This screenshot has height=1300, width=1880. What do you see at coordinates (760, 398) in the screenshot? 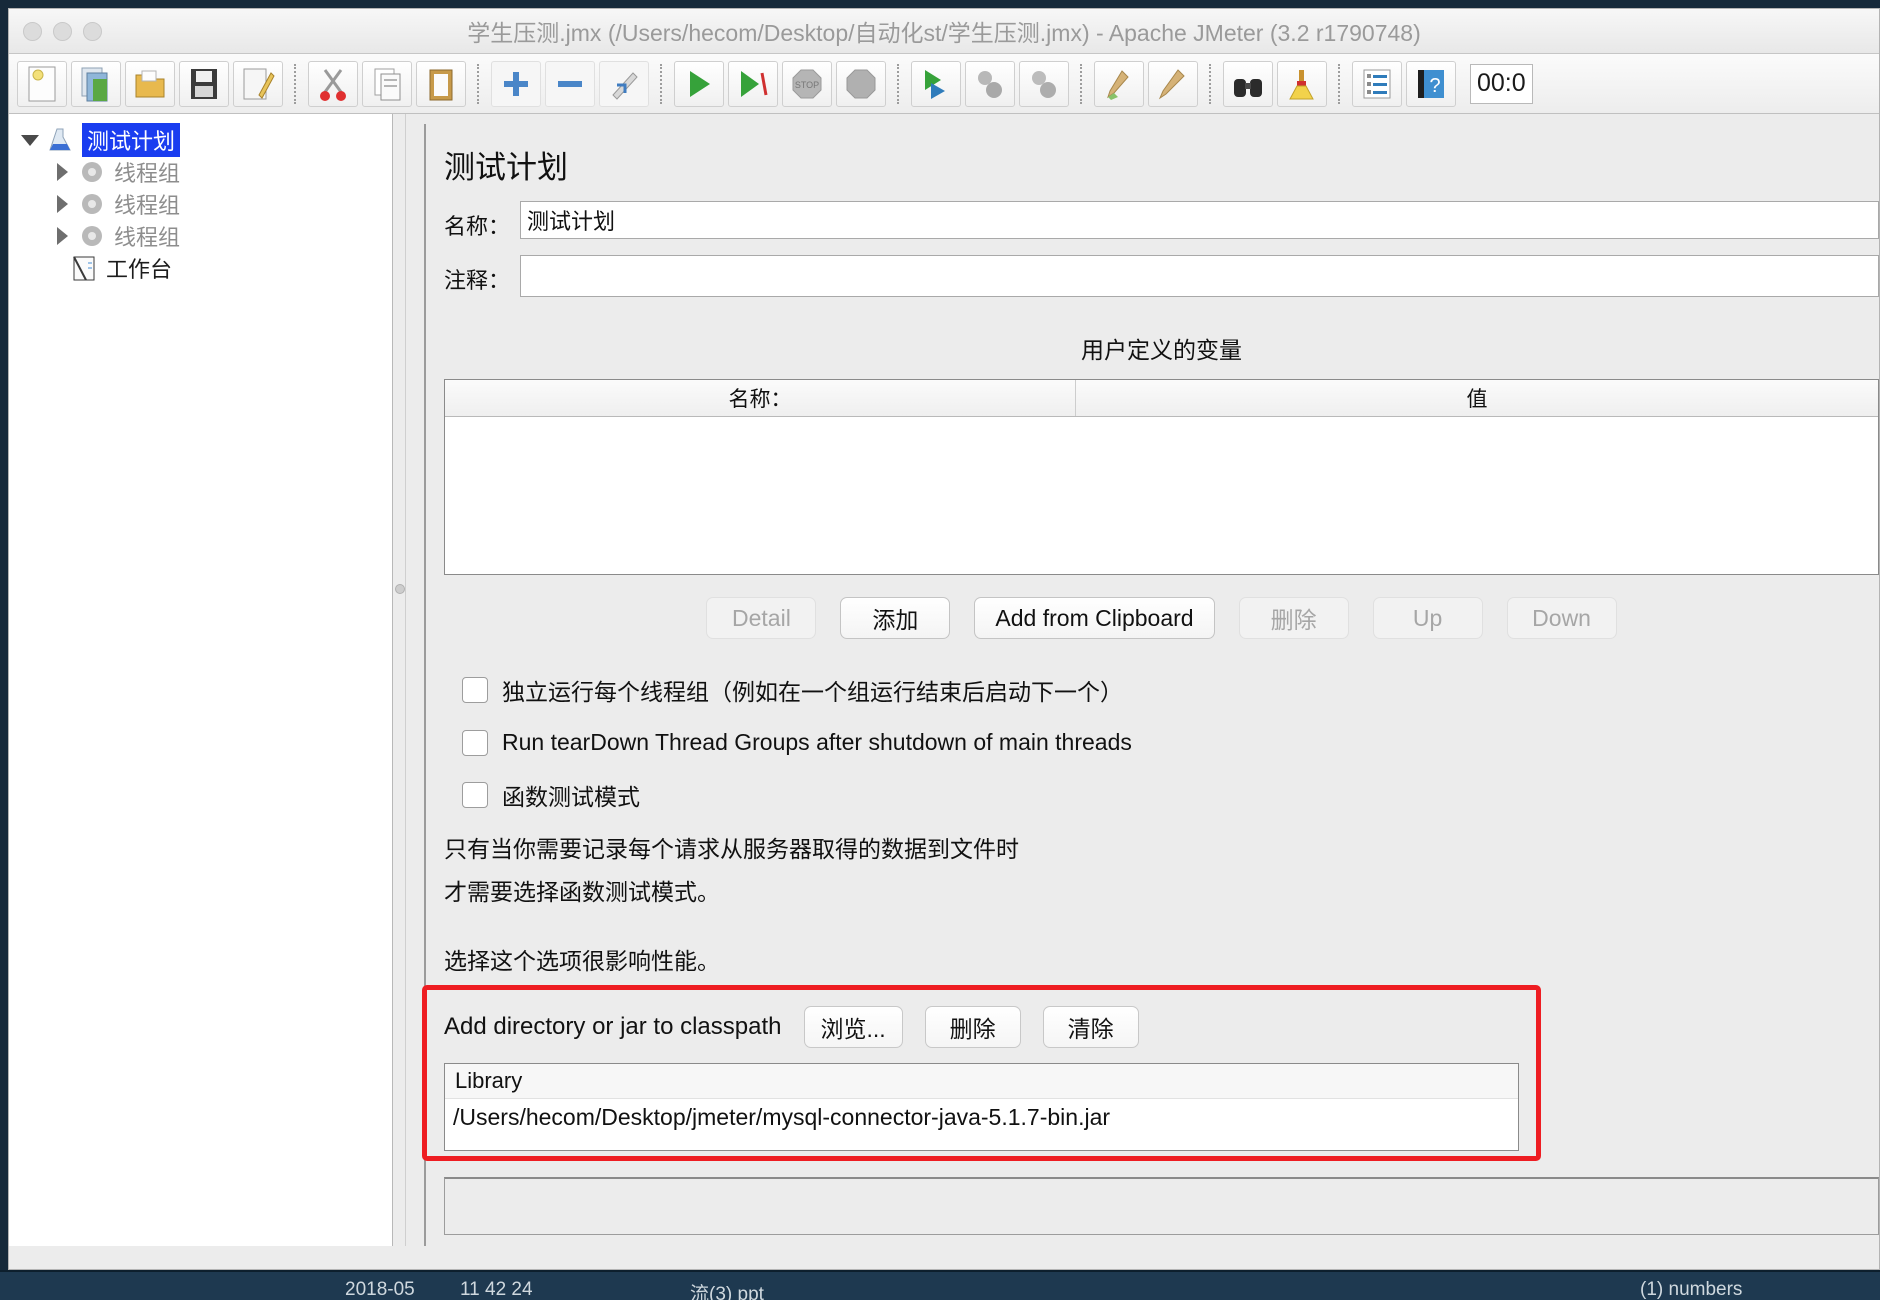
I see `column-header-name: 名称：` at bounding box center [760, 398].